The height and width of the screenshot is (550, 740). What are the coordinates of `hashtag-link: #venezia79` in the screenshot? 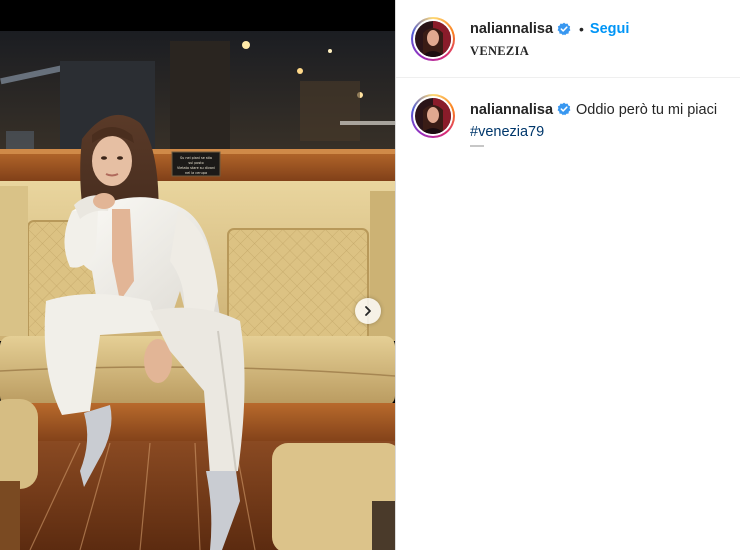 It's located at (507, 132).